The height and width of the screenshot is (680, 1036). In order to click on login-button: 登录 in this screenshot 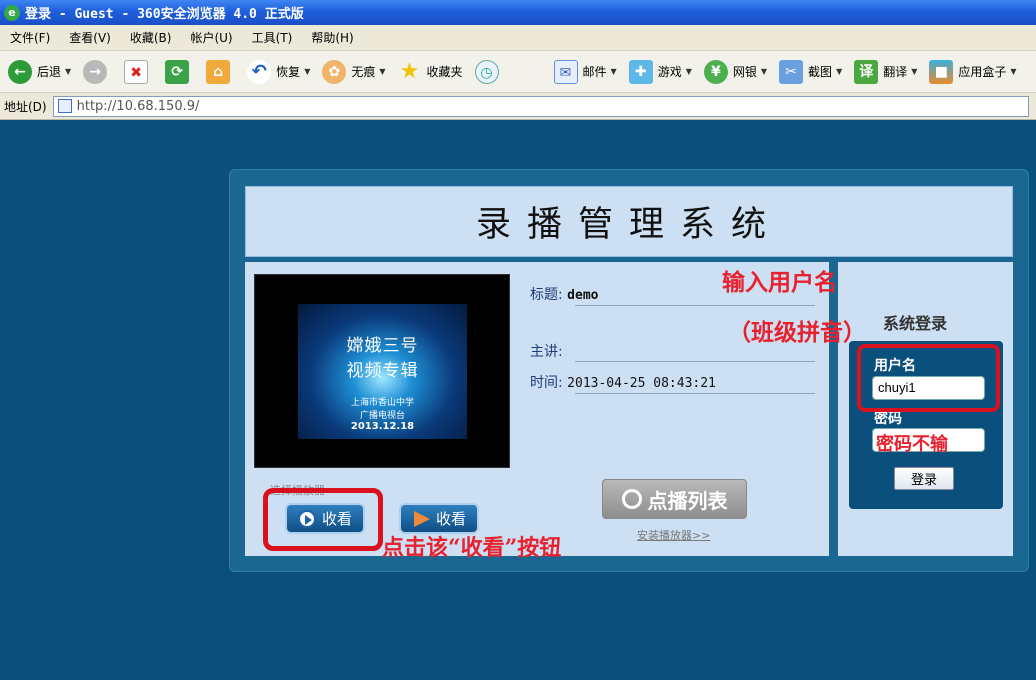, I will do `click(924, 478)`.